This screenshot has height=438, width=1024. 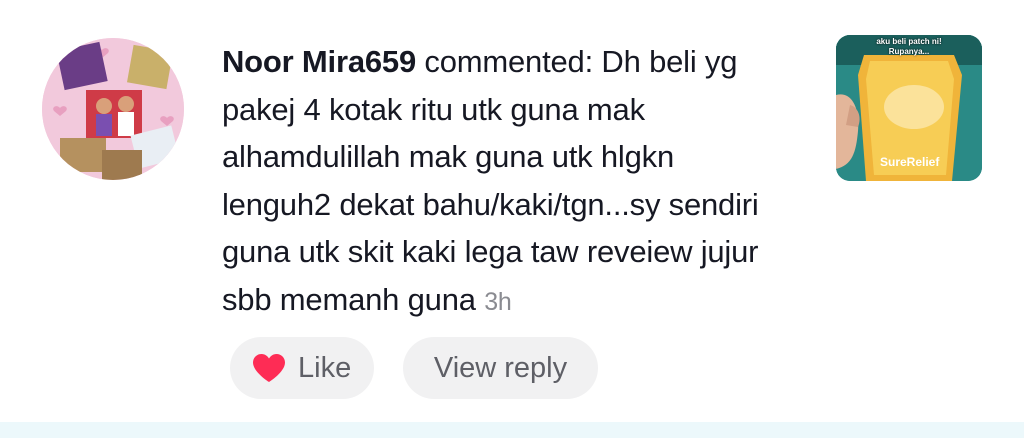 I want to click on like-button: Like, so click(x=302, y=368).